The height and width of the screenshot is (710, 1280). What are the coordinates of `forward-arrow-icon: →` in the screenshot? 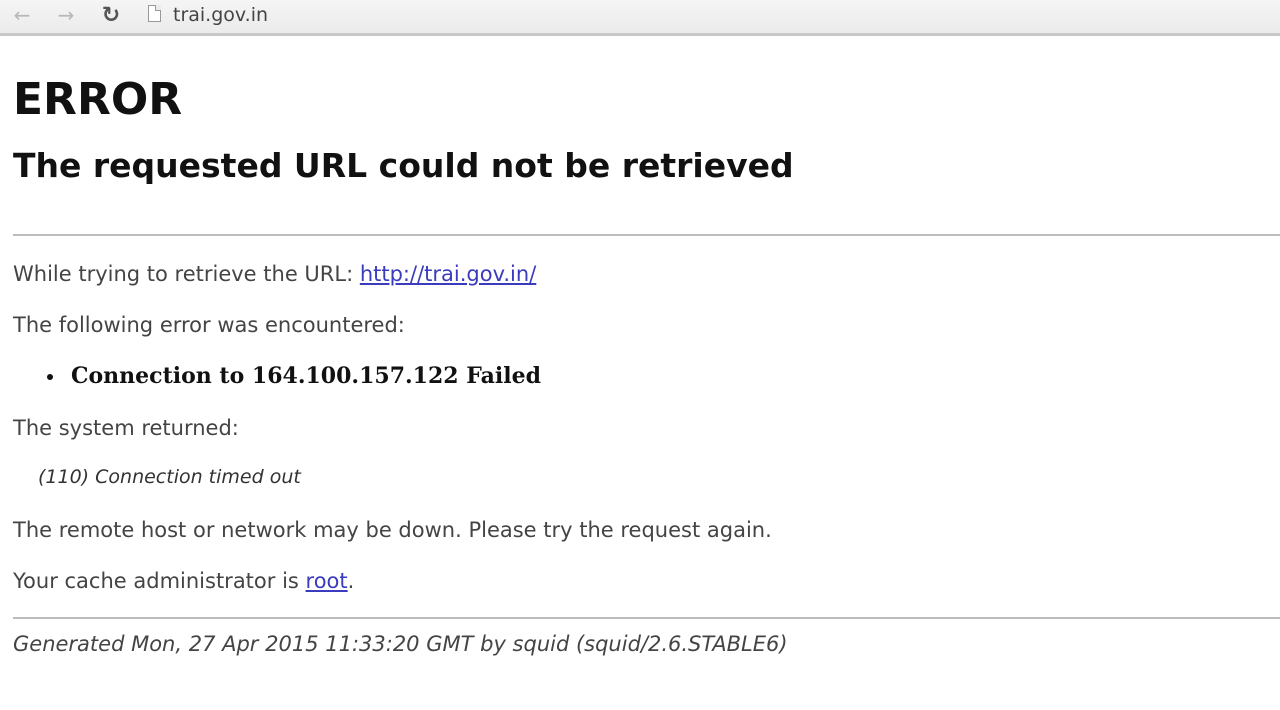 It's located at (66, 15).